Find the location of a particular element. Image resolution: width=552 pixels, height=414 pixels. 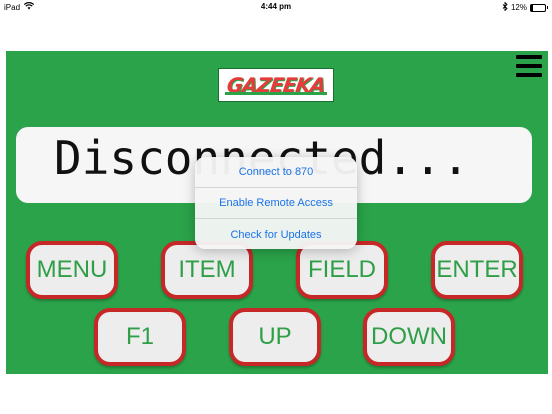

status-bar: iPad 4:44 pm 12% is located at coordinates (276, 7).